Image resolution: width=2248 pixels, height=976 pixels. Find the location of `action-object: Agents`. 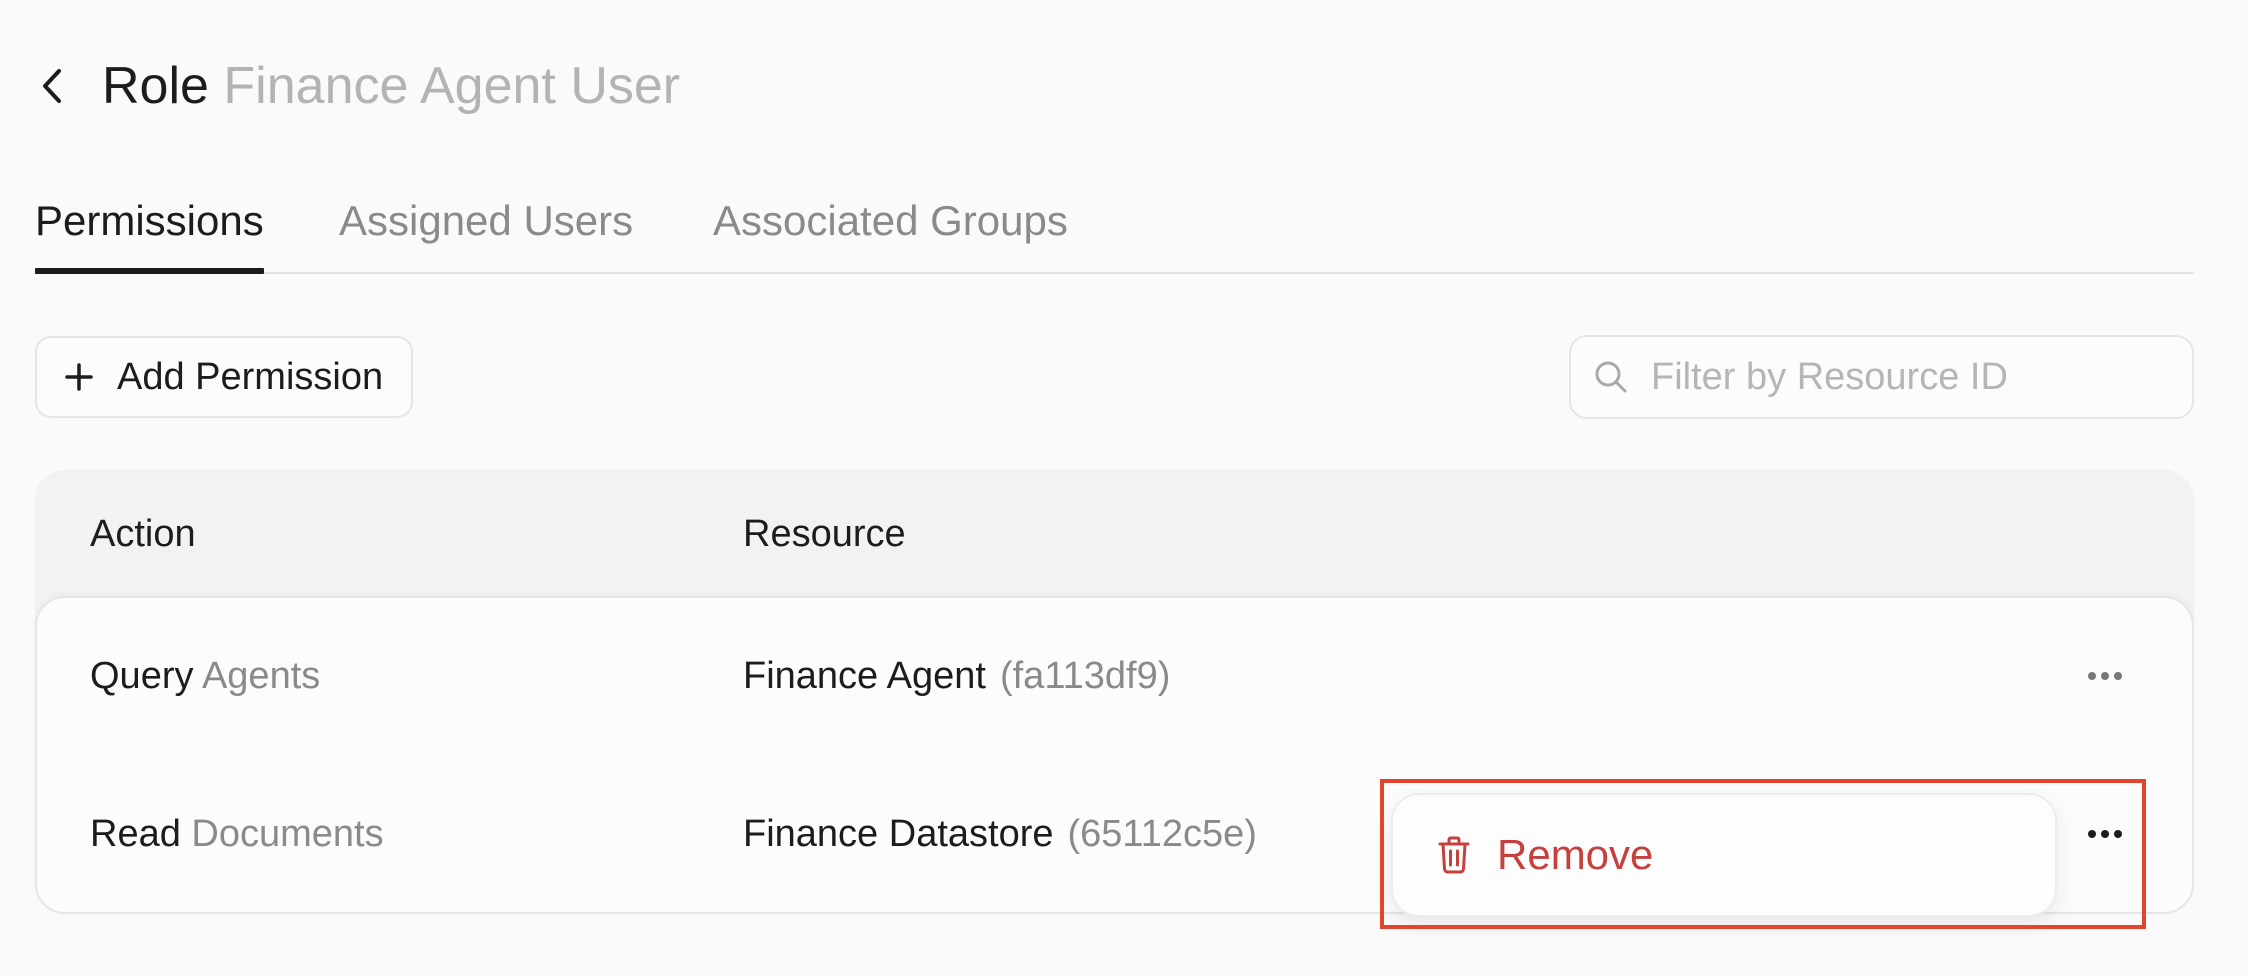

action-object: Agents is located at coordinates (261, 676).